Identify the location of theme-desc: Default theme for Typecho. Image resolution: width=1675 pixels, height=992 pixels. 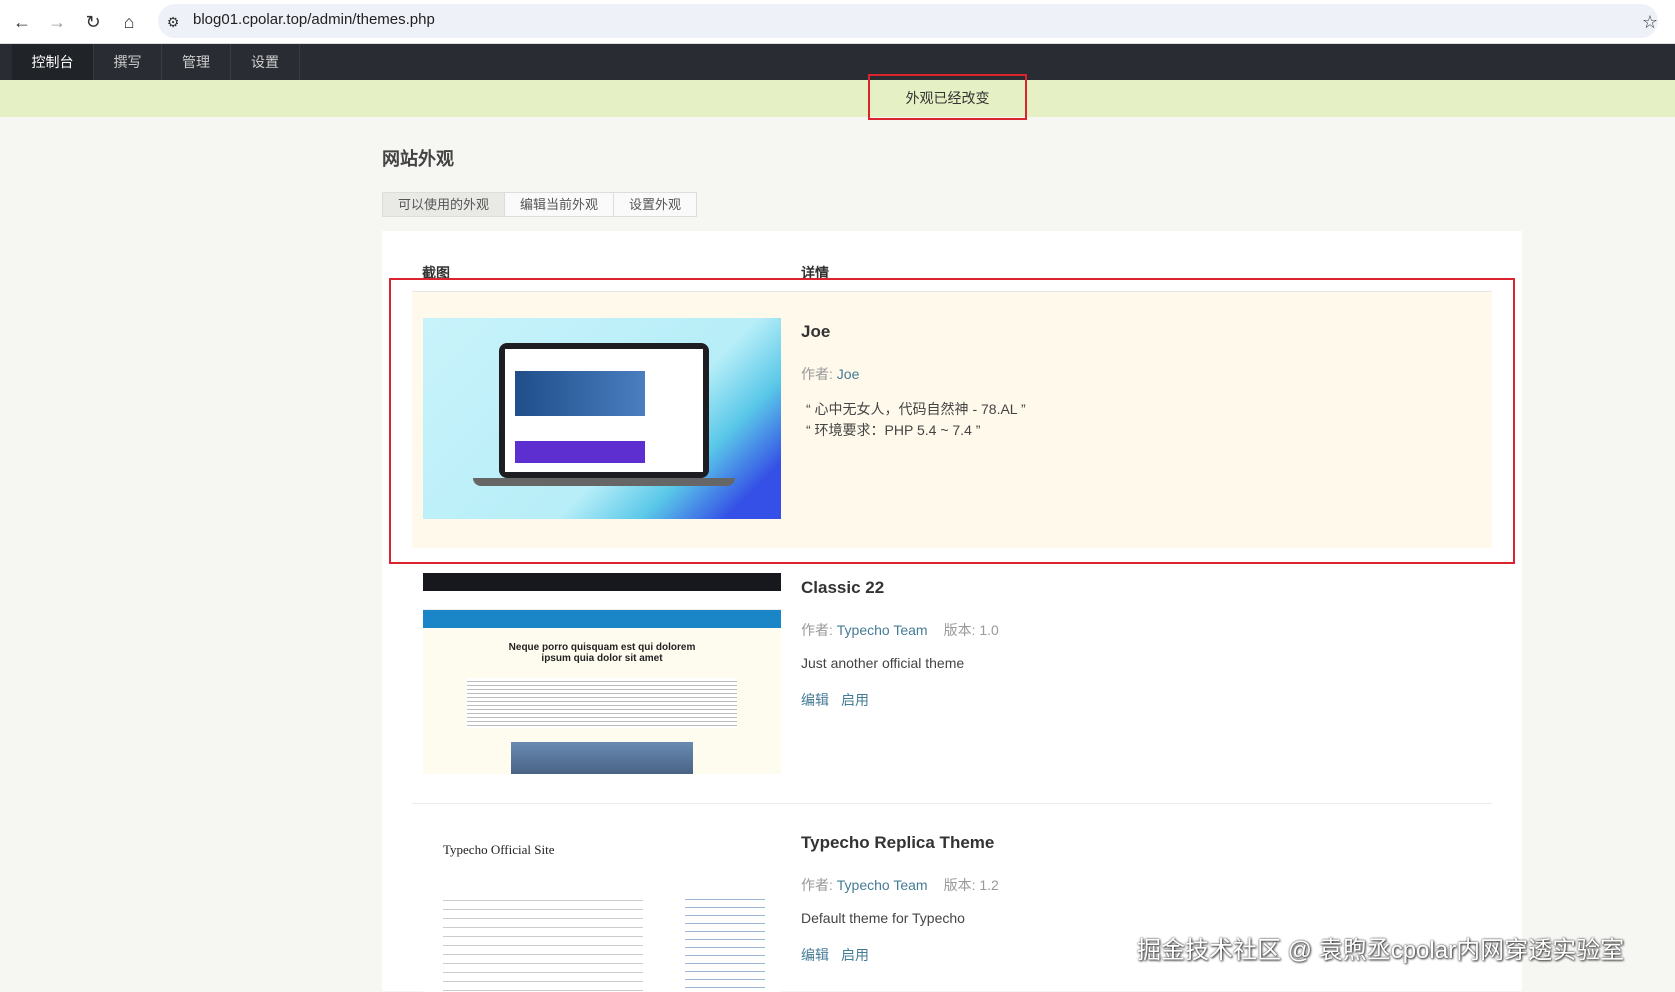
(883, 918).